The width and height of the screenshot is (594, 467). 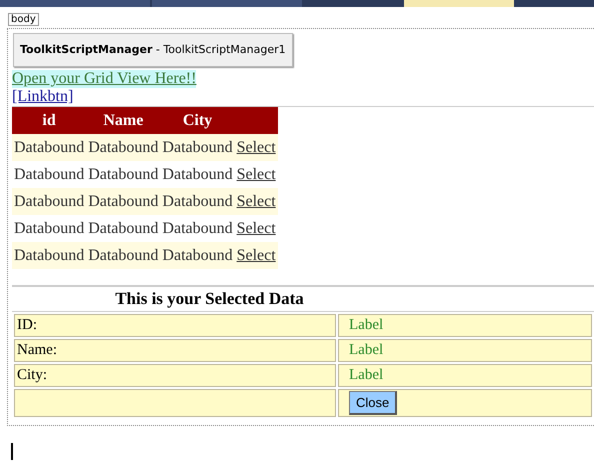 What do you see at coordinates (373, 403) in the screenshot?
I see `close-button: Close` at bounding box center [373, 403].